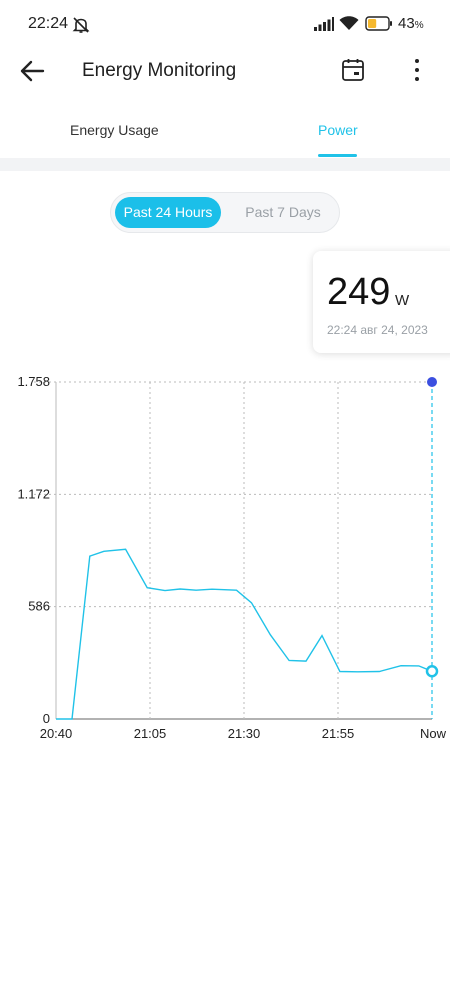 The width and height of the screenshot is (450, 1000). I want to click on section-divider, so click(225, 164).